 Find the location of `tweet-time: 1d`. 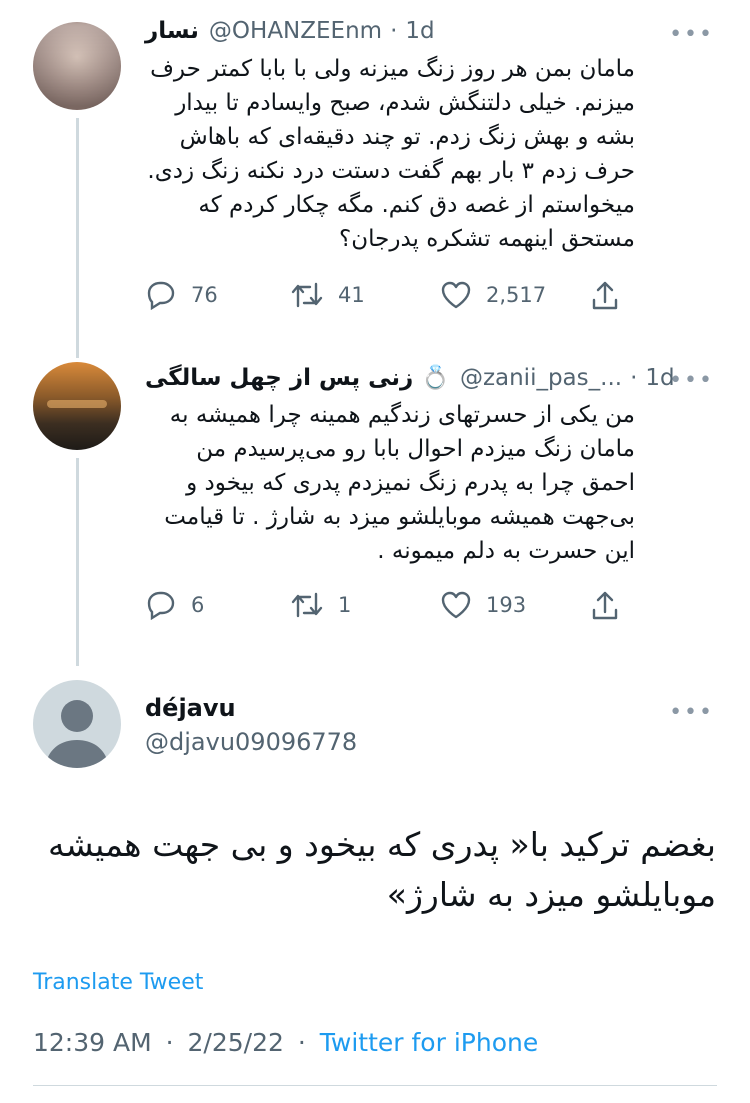

tweet-time: 1d is located at coordinates (419, 31).